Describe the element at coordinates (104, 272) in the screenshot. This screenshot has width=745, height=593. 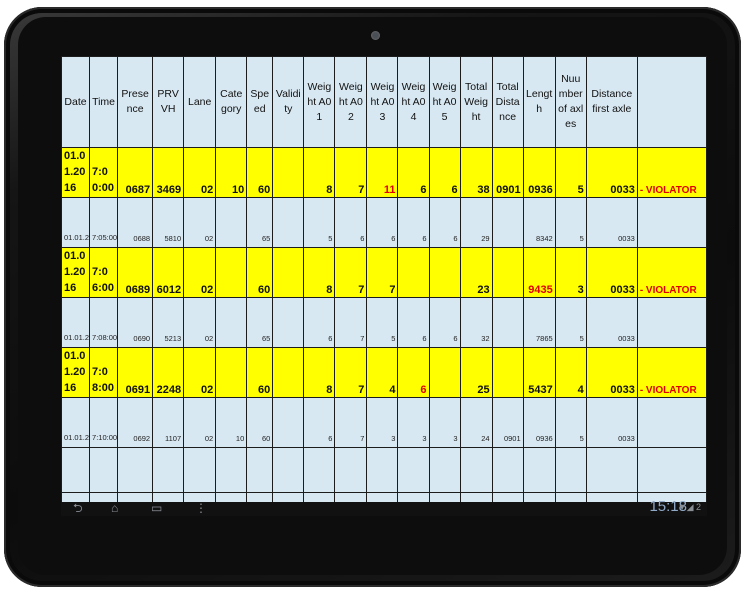
I see `cell-time: 7:06:00` at that location.